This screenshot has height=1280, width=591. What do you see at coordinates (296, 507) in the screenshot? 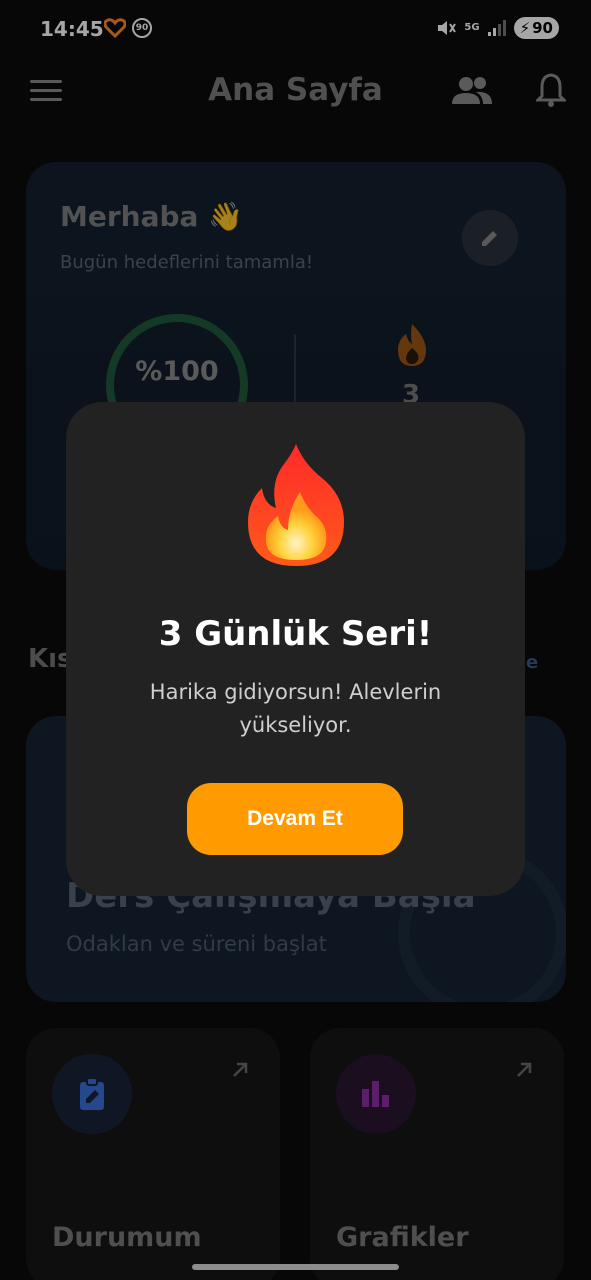
I see `fire-icon` at bounding box center [296, 507].